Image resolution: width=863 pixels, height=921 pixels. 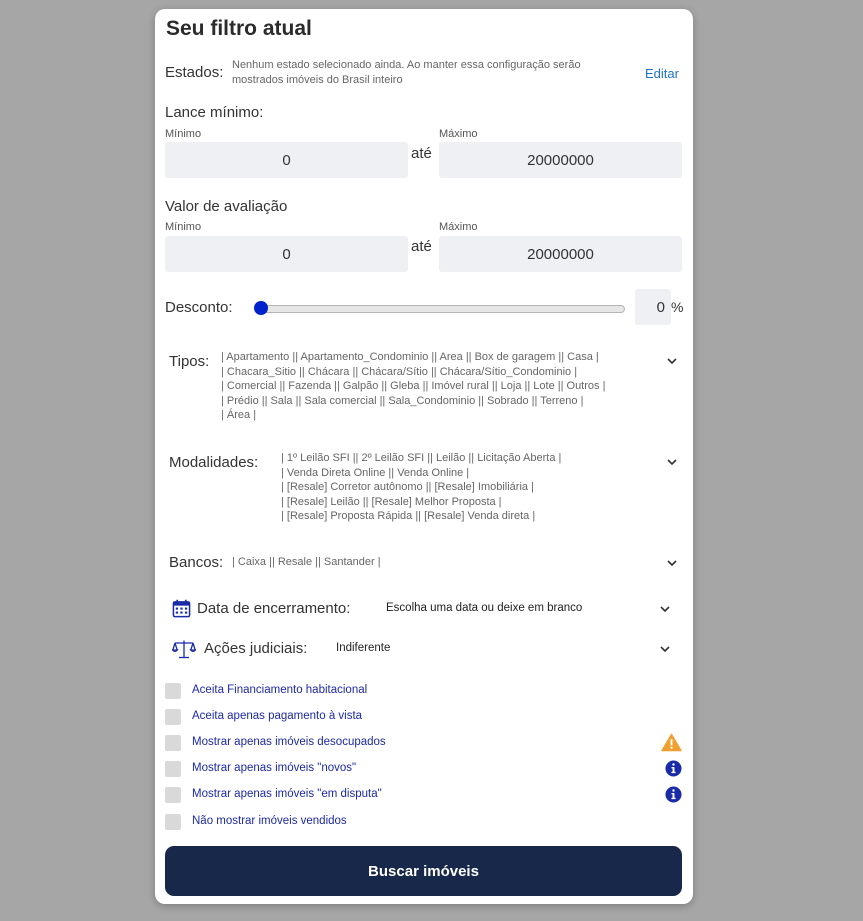 What do you see at coordinates (289, 742) in the screenshot?
I see `desocupados-label: Mostrar apenas imóveis desocupados` at bounding box center [289, 742].